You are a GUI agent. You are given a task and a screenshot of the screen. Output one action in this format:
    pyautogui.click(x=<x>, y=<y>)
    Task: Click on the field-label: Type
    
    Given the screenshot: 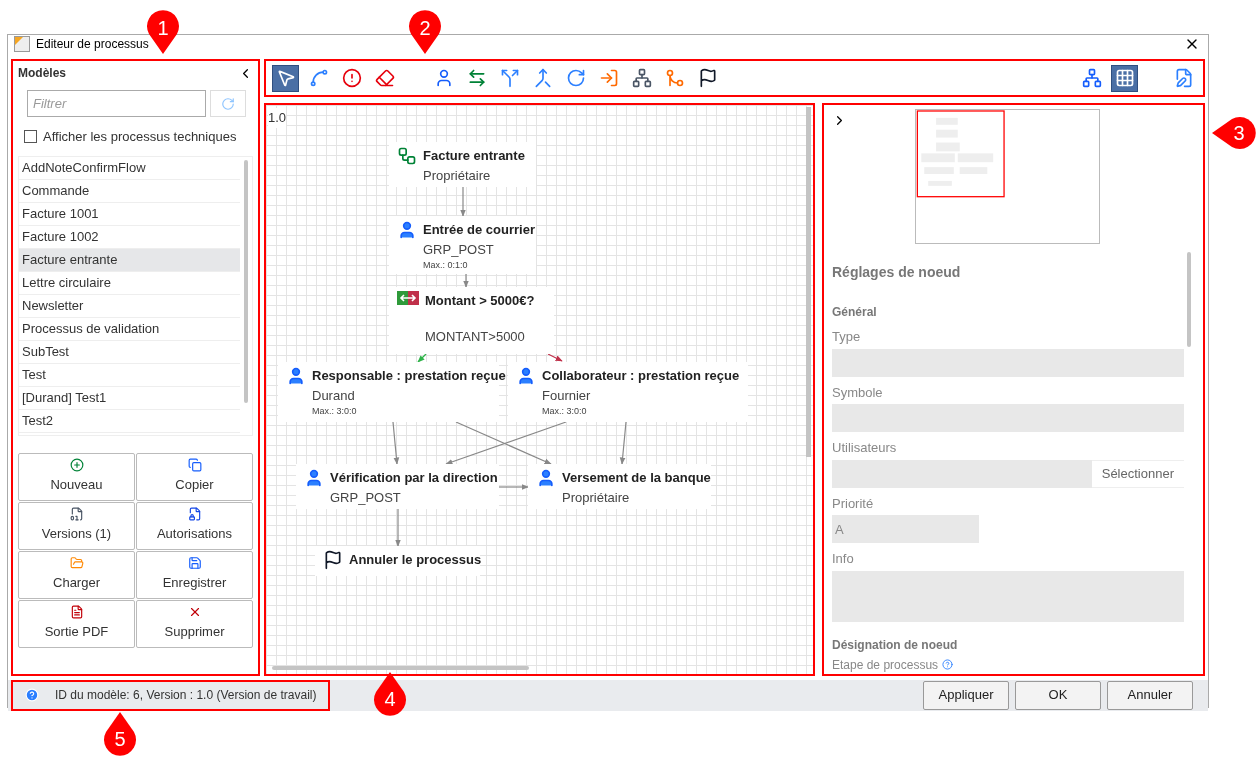 What is the action you would take?
    pyautogui.click(x=847, y=337)
    